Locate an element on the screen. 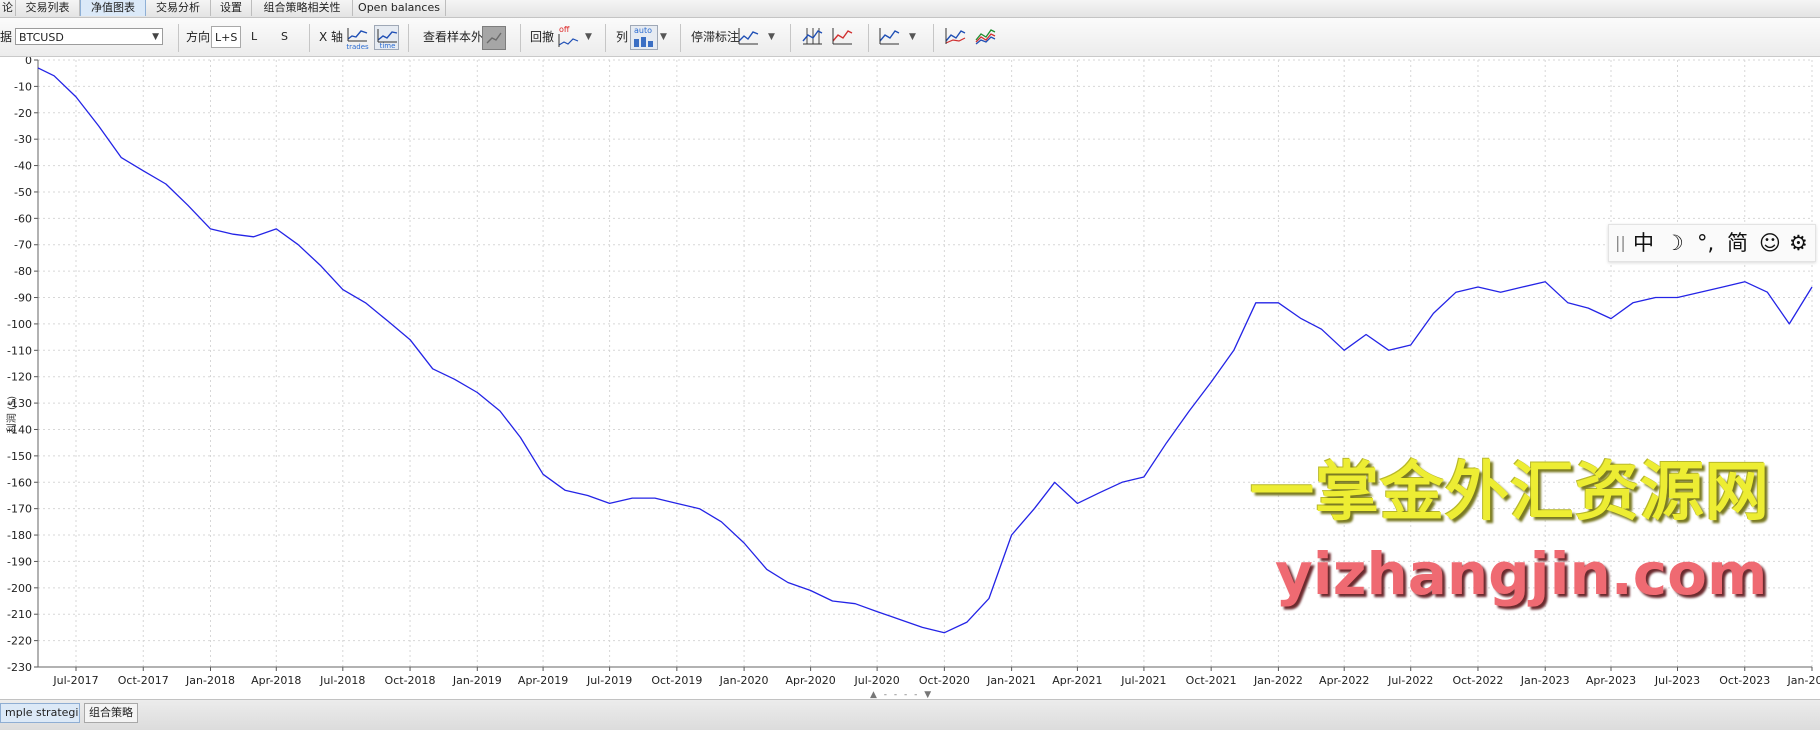 The width and height of the screenshot is (1820, 730). y-tick-label: -170 is located at coordinates (19, 509).